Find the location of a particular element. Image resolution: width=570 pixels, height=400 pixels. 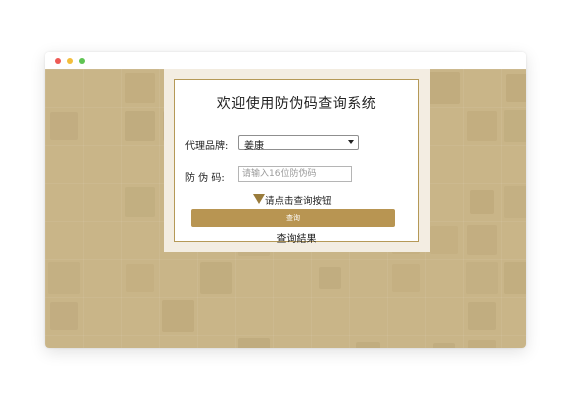

hint-text: 请点击查询按钮 is located at coordinates (298, 201).